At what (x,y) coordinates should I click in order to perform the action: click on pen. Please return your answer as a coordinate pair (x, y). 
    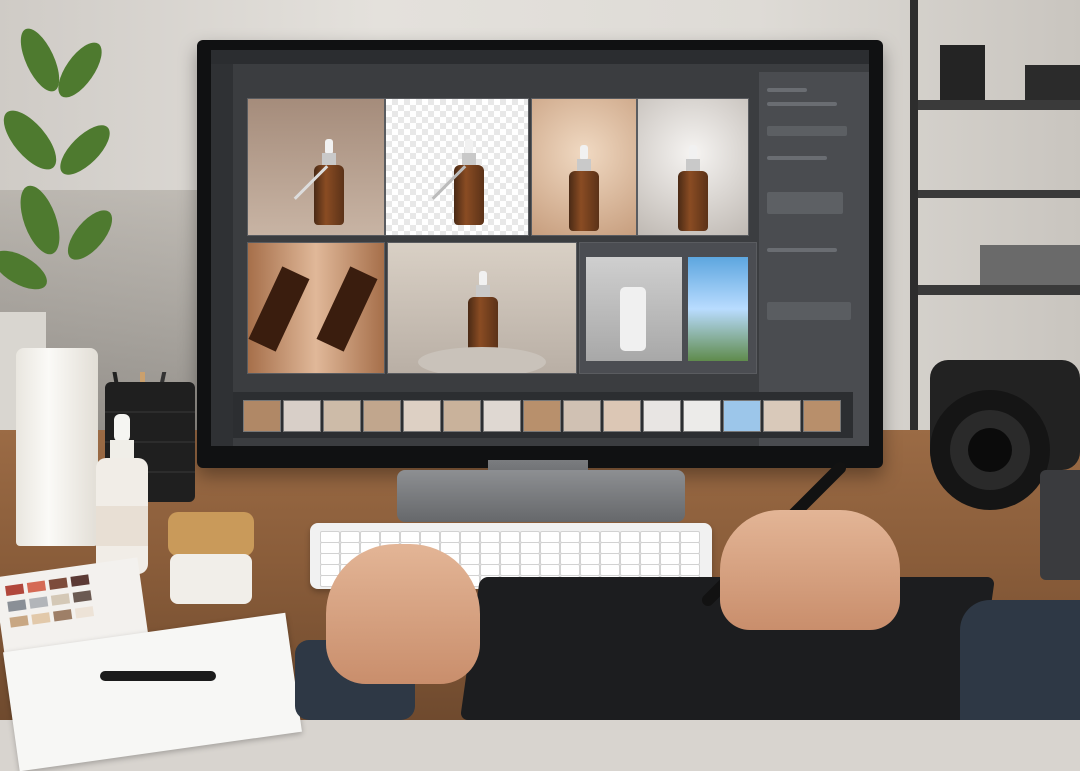
    Looking at the image, I should click on (158, 676).